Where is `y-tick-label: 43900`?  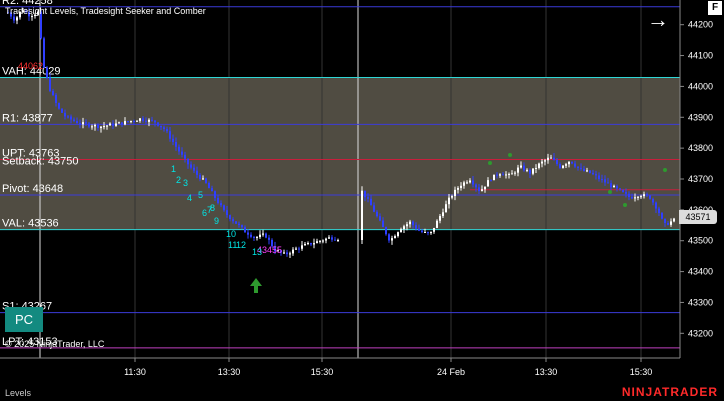
y-tick-label: 43900 is located at coordinates (700, 117).